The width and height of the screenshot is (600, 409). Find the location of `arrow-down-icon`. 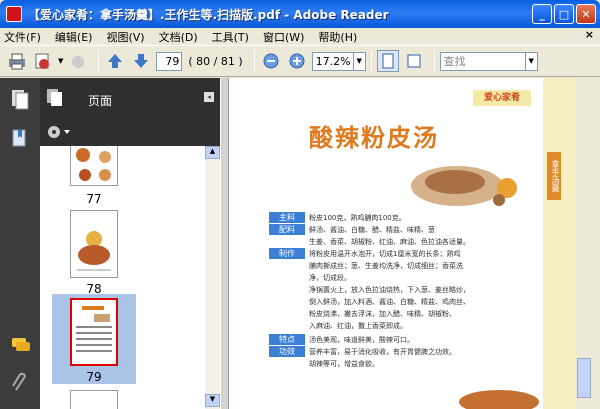

arrow-down-icon is located at coordinates (141, 61).